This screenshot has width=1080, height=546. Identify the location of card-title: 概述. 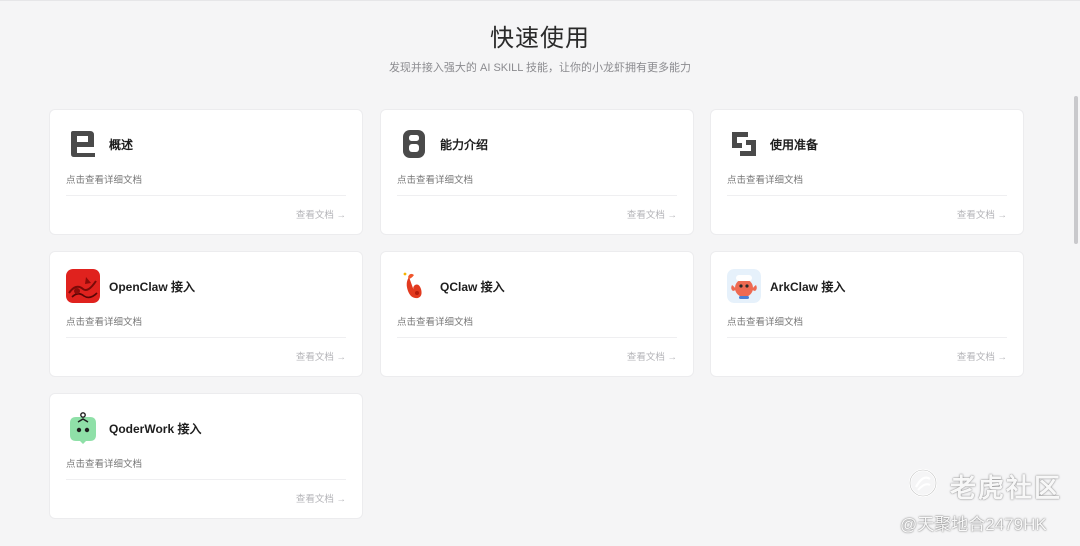
(121, 145).